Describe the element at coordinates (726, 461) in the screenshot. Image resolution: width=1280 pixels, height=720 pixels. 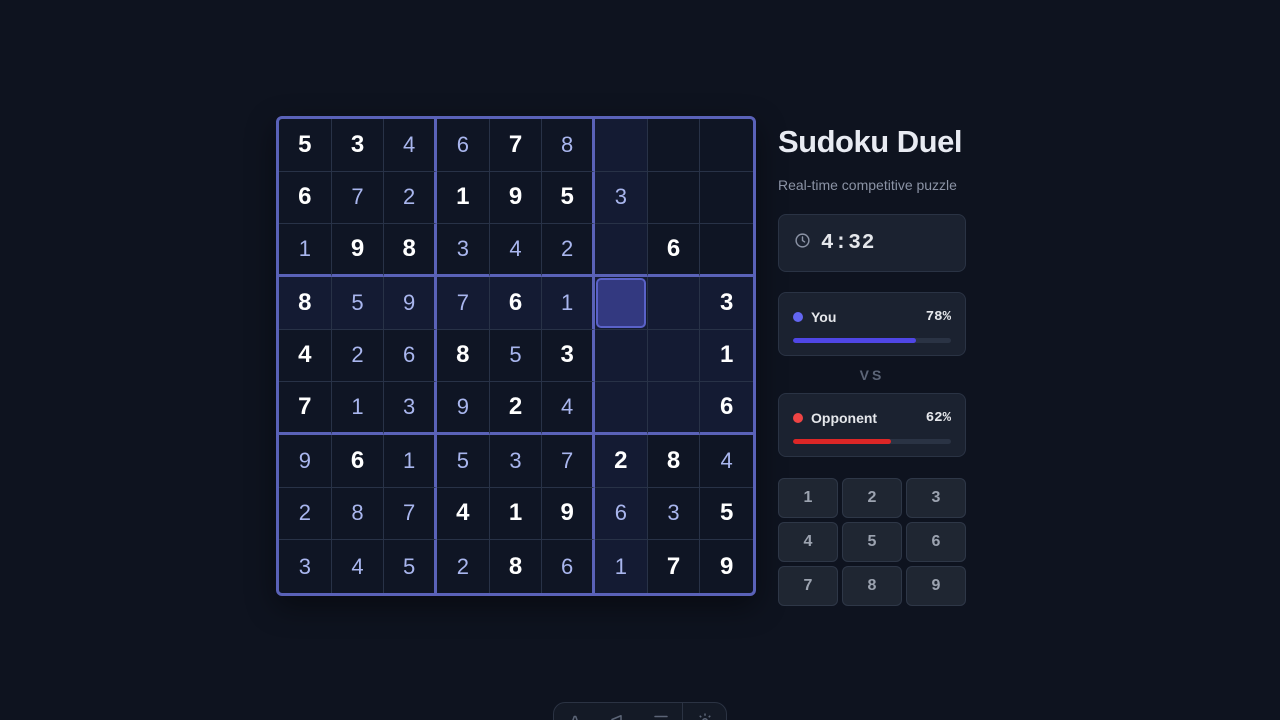
I see `sudoku-cell-r7c9: 4` at that location.